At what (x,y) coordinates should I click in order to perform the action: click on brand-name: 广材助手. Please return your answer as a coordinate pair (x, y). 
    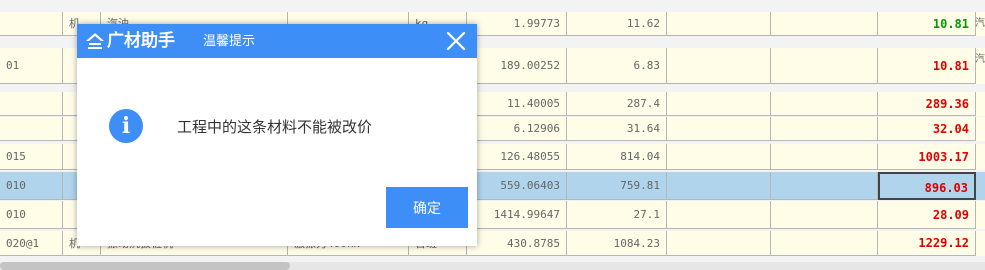
    Looking at the image, I should click on (141, 41).